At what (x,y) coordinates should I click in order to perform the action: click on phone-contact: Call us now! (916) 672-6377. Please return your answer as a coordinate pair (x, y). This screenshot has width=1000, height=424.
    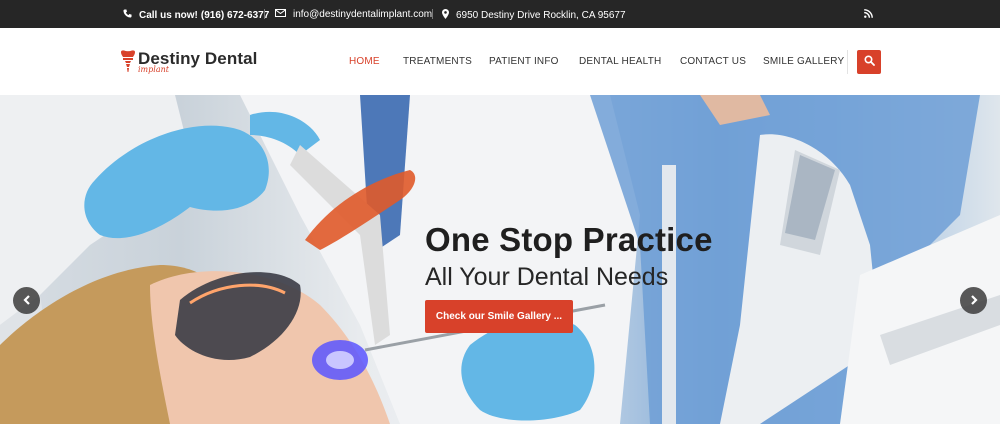
    Looking at the image, I should click on (196, 15).